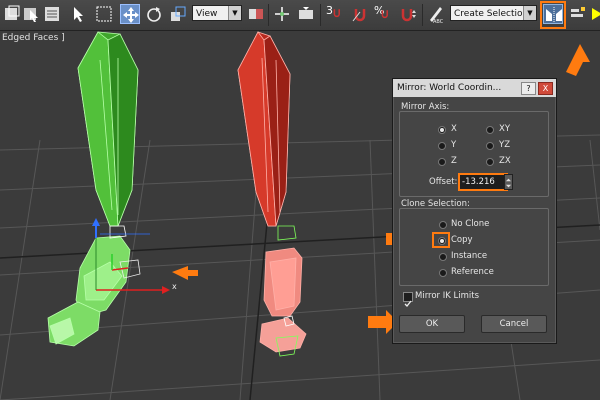  I want to click on move-icon, so click(130, 14).